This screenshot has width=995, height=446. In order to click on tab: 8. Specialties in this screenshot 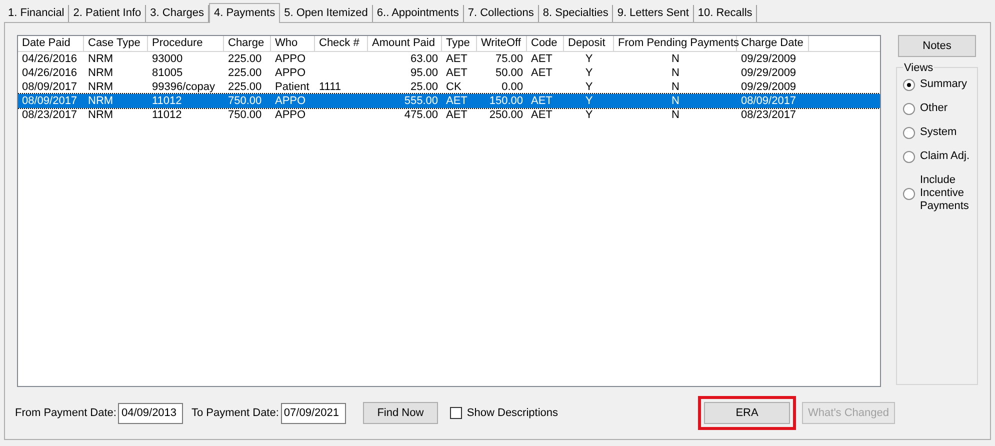, I will do `click(576, 13)`.